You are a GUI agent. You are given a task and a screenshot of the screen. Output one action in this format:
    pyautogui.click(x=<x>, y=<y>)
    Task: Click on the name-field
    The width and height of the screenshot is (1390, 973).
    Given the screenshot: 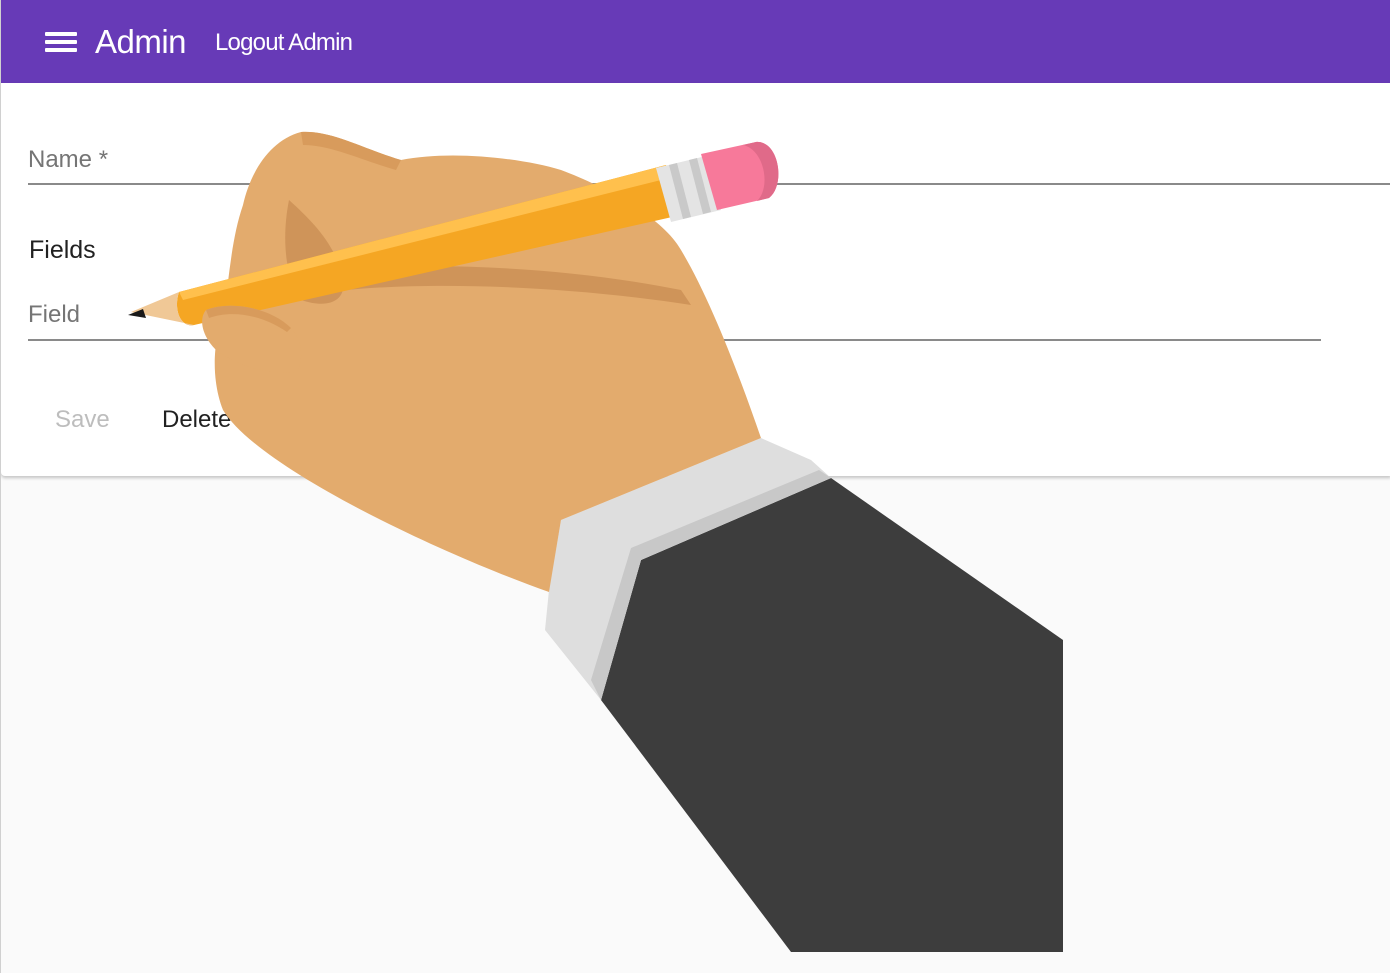 What is the action you would take?
    pyautogui.click(x=709, y=162)
    